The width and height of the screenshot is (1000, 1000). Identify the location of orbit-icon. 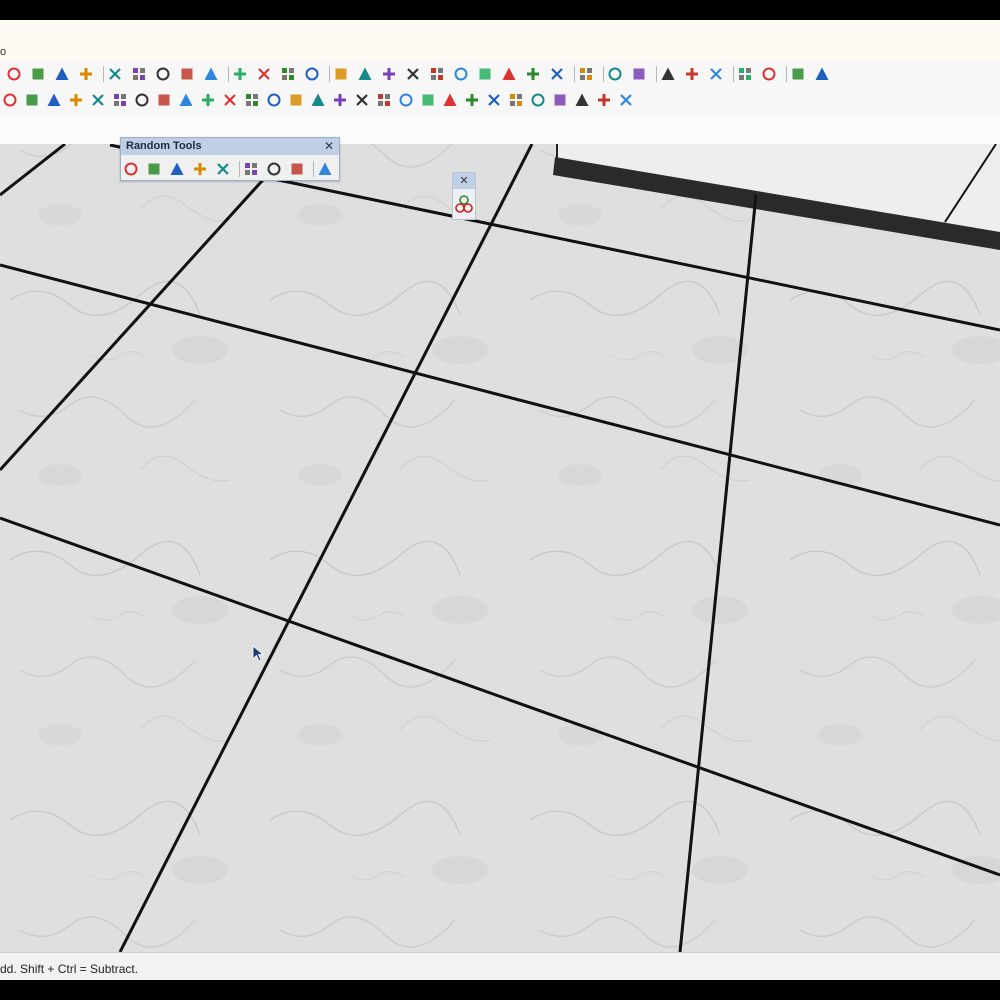
(115, 74).